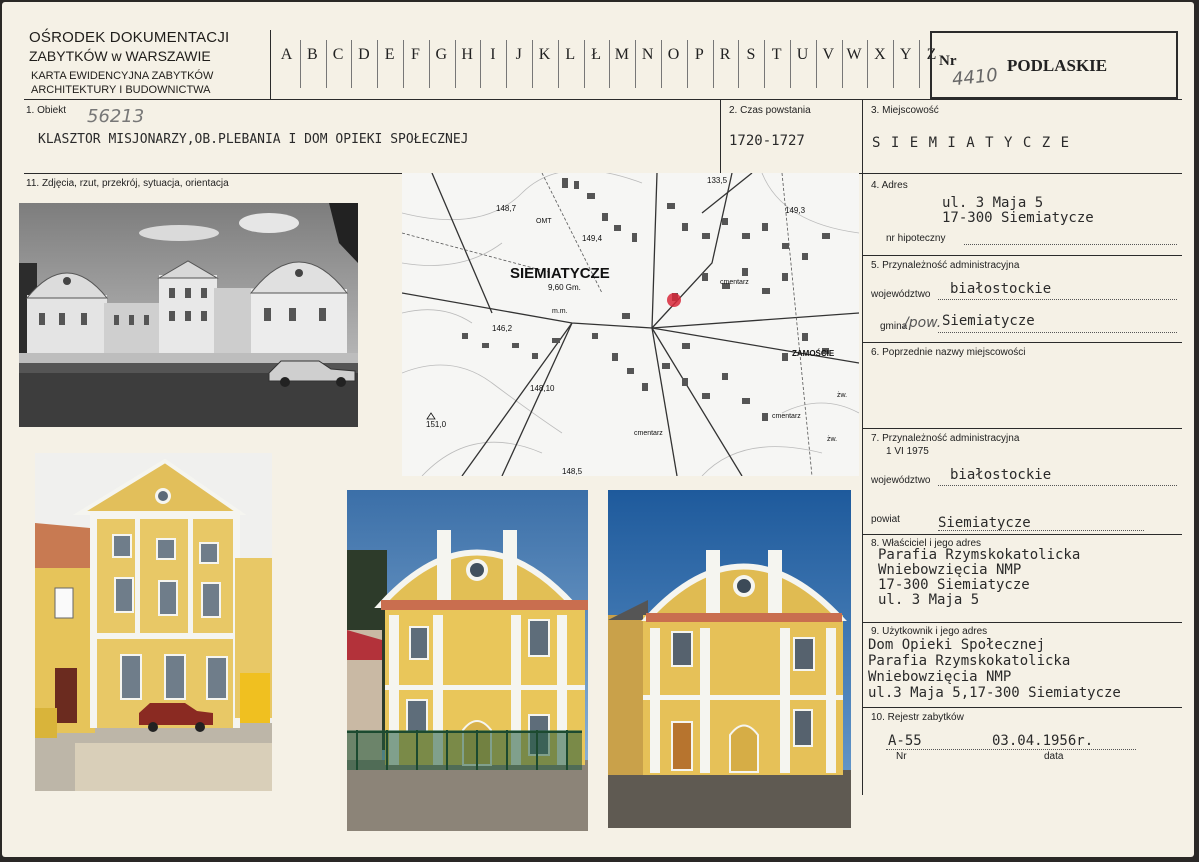  Describe the element at coordinates (364, 54) in the screenshot. I see `alphabet-letter: D` at that location.